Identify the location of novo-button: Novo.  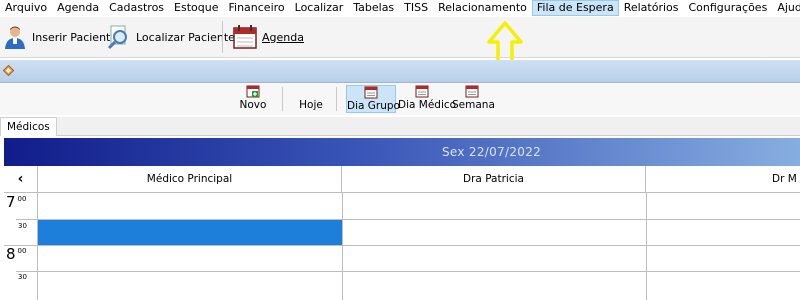
(253, 99).